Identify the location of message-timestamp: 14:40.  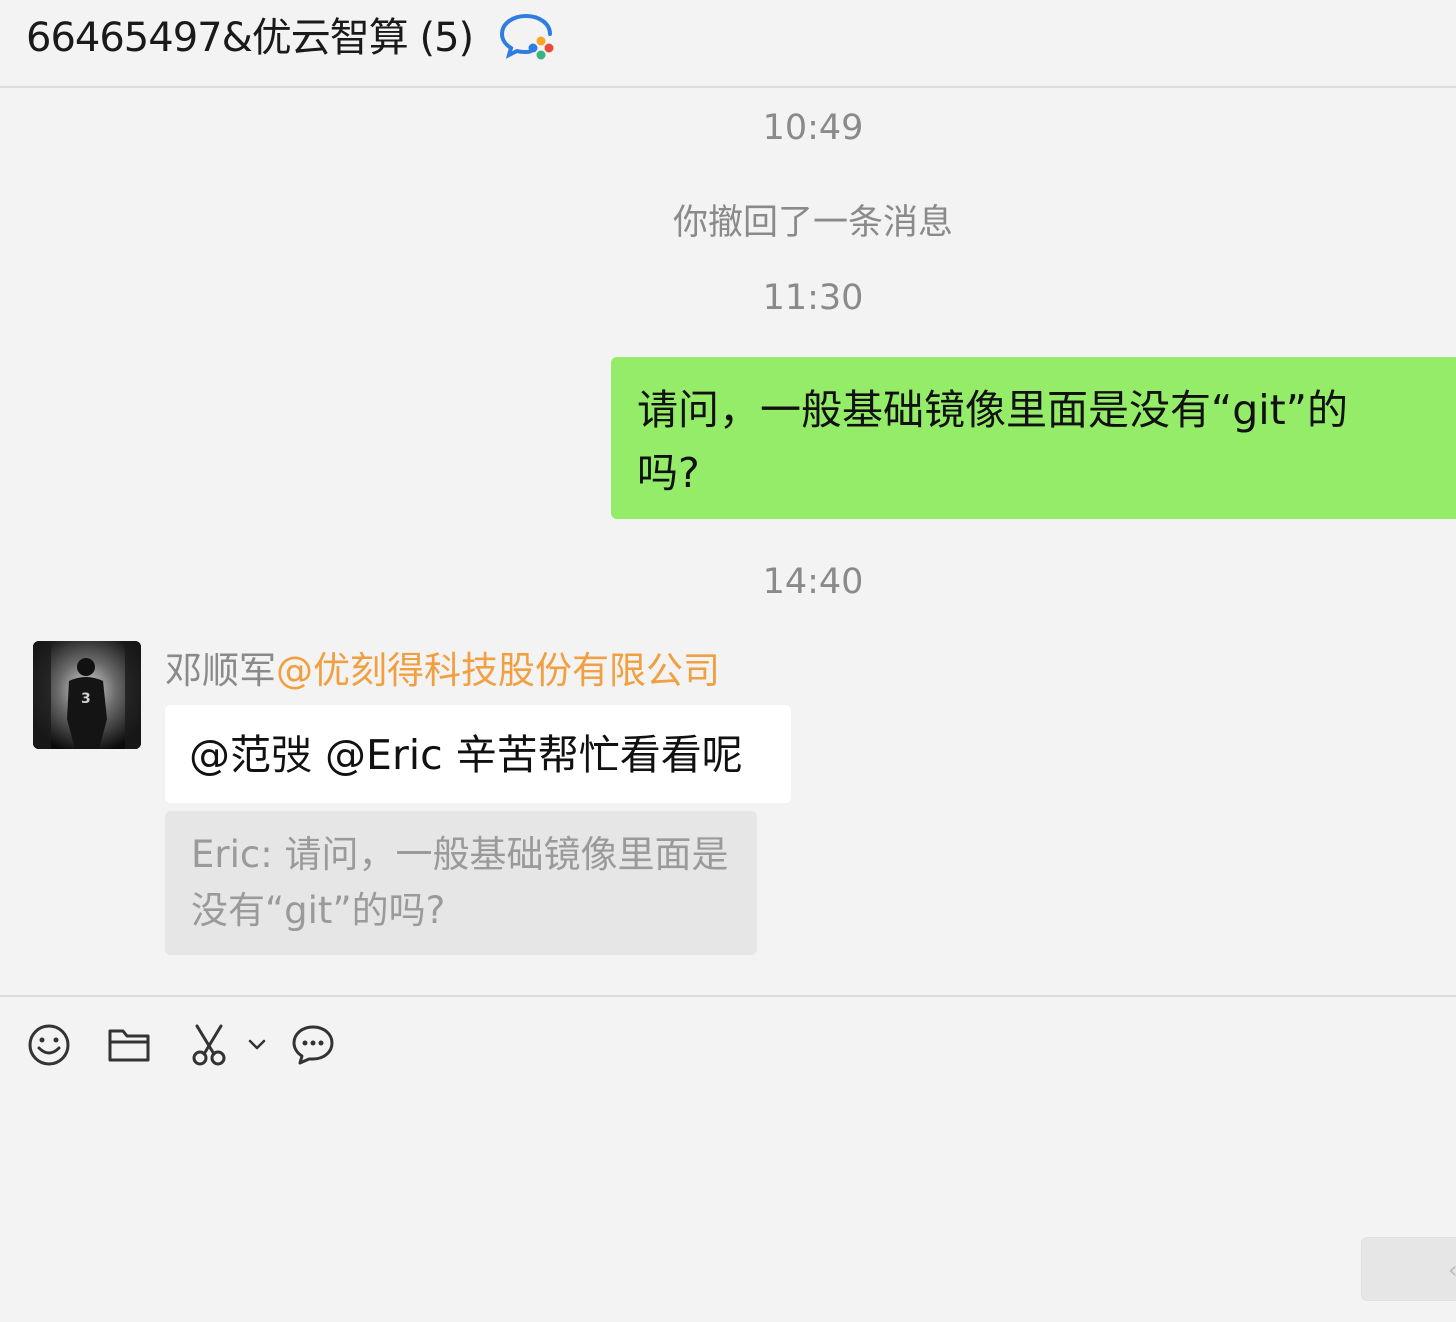
(813, 582).